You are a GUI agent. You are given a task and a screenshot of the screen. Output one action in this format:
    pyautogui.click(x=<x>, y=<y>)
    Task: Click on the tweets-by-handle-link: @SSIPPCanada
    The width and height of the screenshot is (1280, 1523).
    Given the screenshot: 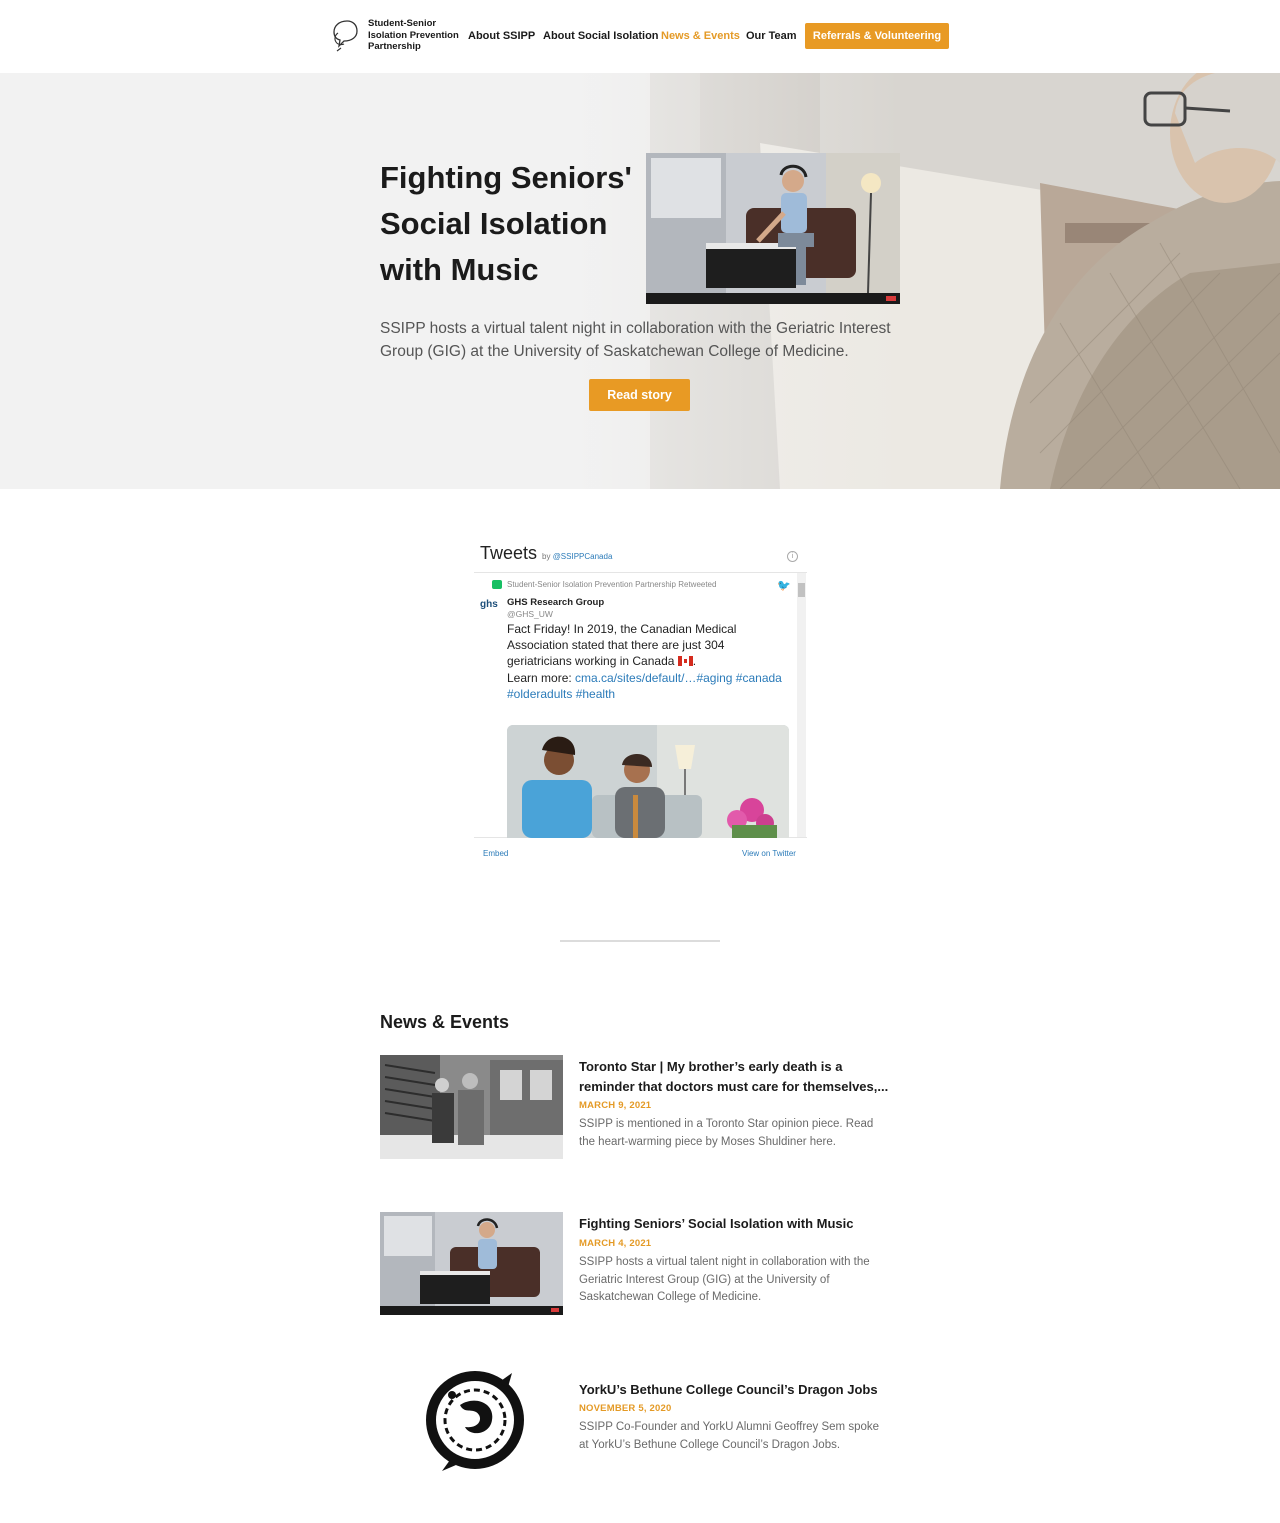 What is the action you would take?
    pyautogui.click(x=583, y=556)
    